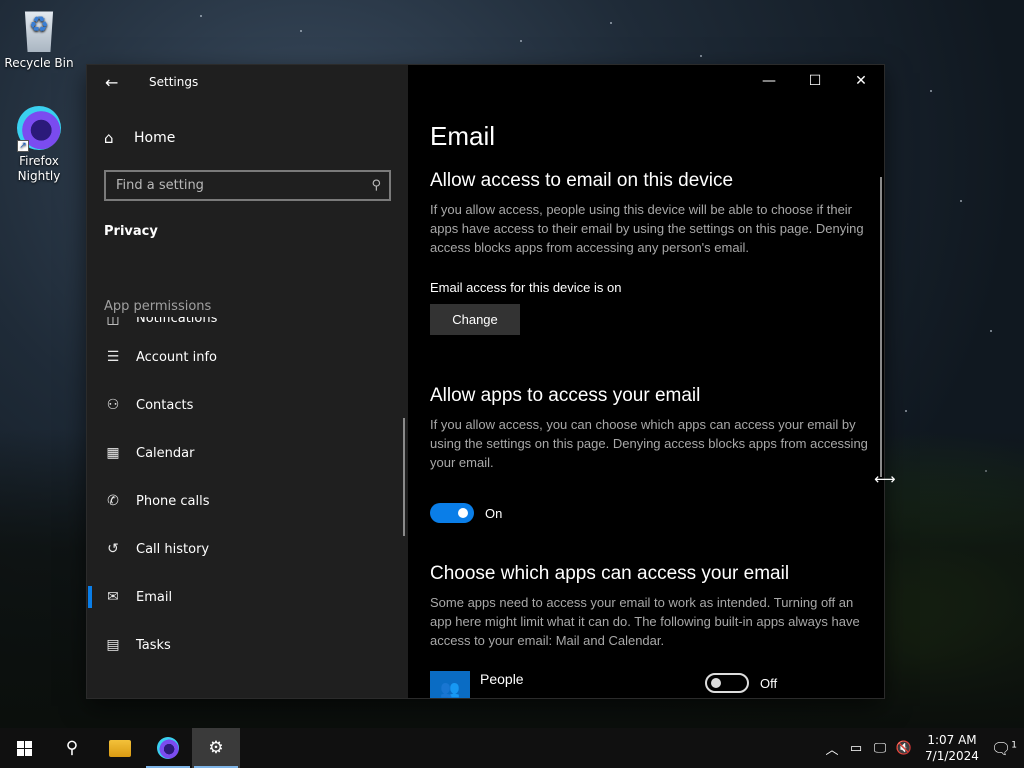  I want to click on notification-icon: 🗨, so click(1001, 748).